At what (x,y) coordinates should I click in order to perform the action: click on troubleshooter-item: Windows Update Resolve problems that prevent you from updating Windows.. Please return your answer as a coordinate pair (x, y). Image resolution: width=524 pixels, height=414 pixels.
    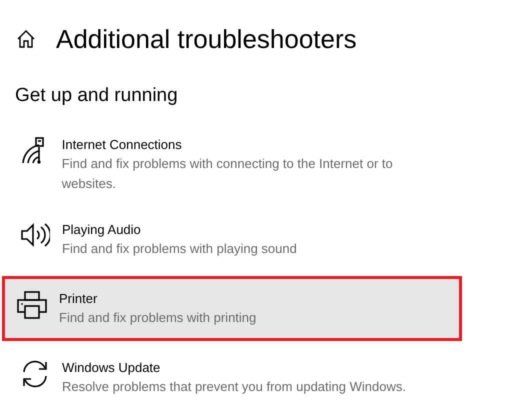
    Looking at the image, I should click on (232, 377).